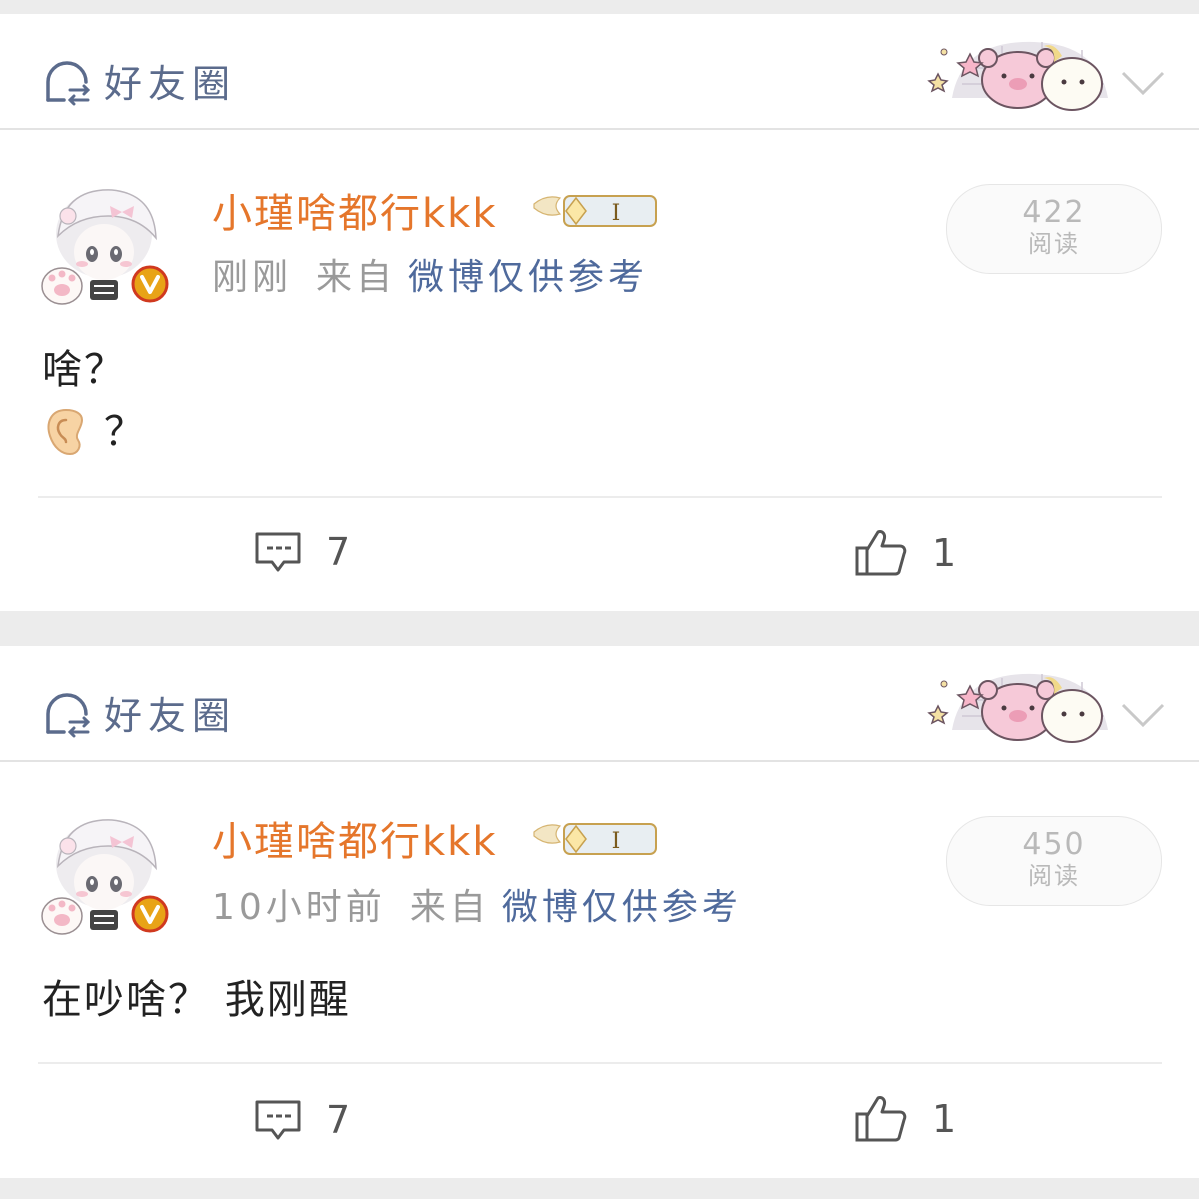 Image resolution: width=1199 pixels, height=1199 pixels. Describe the element at coordinates (65, 432) in the screenshot. I see `ear-emoji-icon` at that location.